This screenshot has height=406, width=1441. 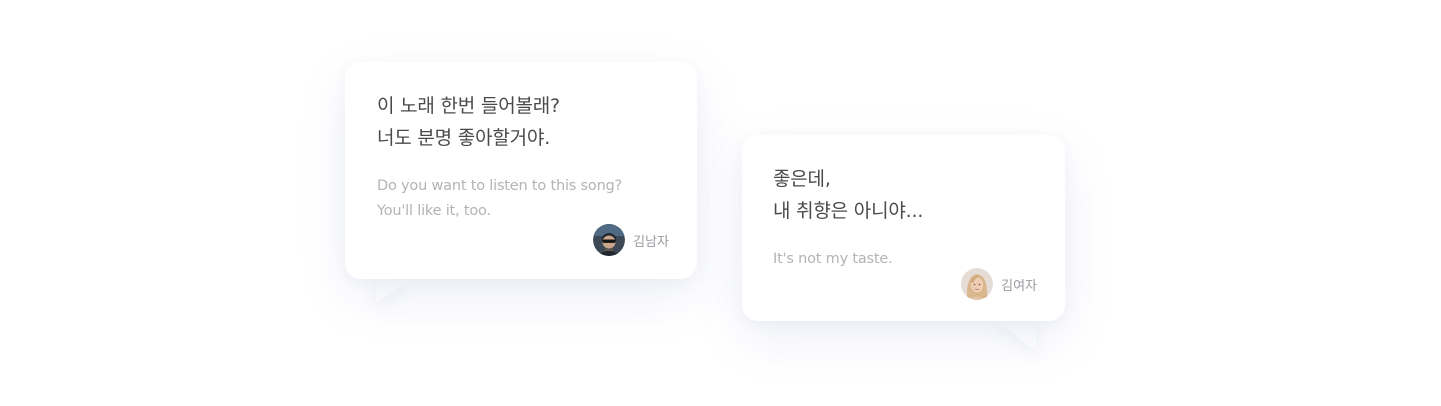 What do you see at coordinates (651, 242) in the screenshot?
I see `author-name: 김남자` at bounding box center [651, 242].